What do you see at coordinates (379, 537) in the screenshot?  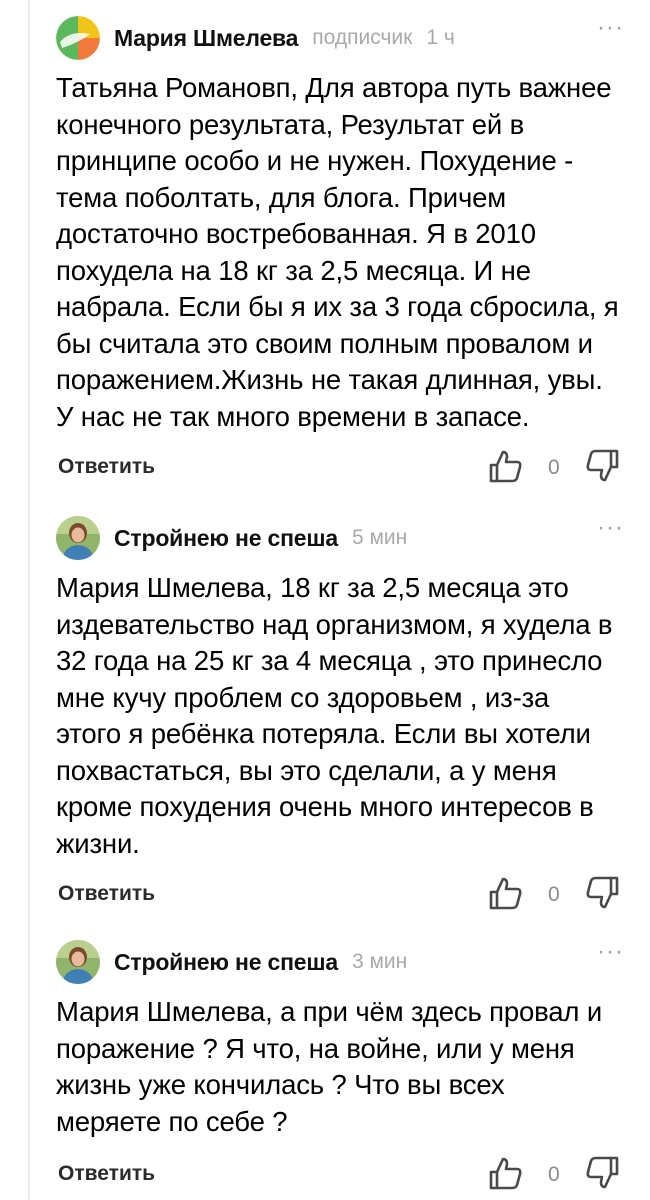 I see `comment-time: 5 мин` at bounding box center [379, 537].